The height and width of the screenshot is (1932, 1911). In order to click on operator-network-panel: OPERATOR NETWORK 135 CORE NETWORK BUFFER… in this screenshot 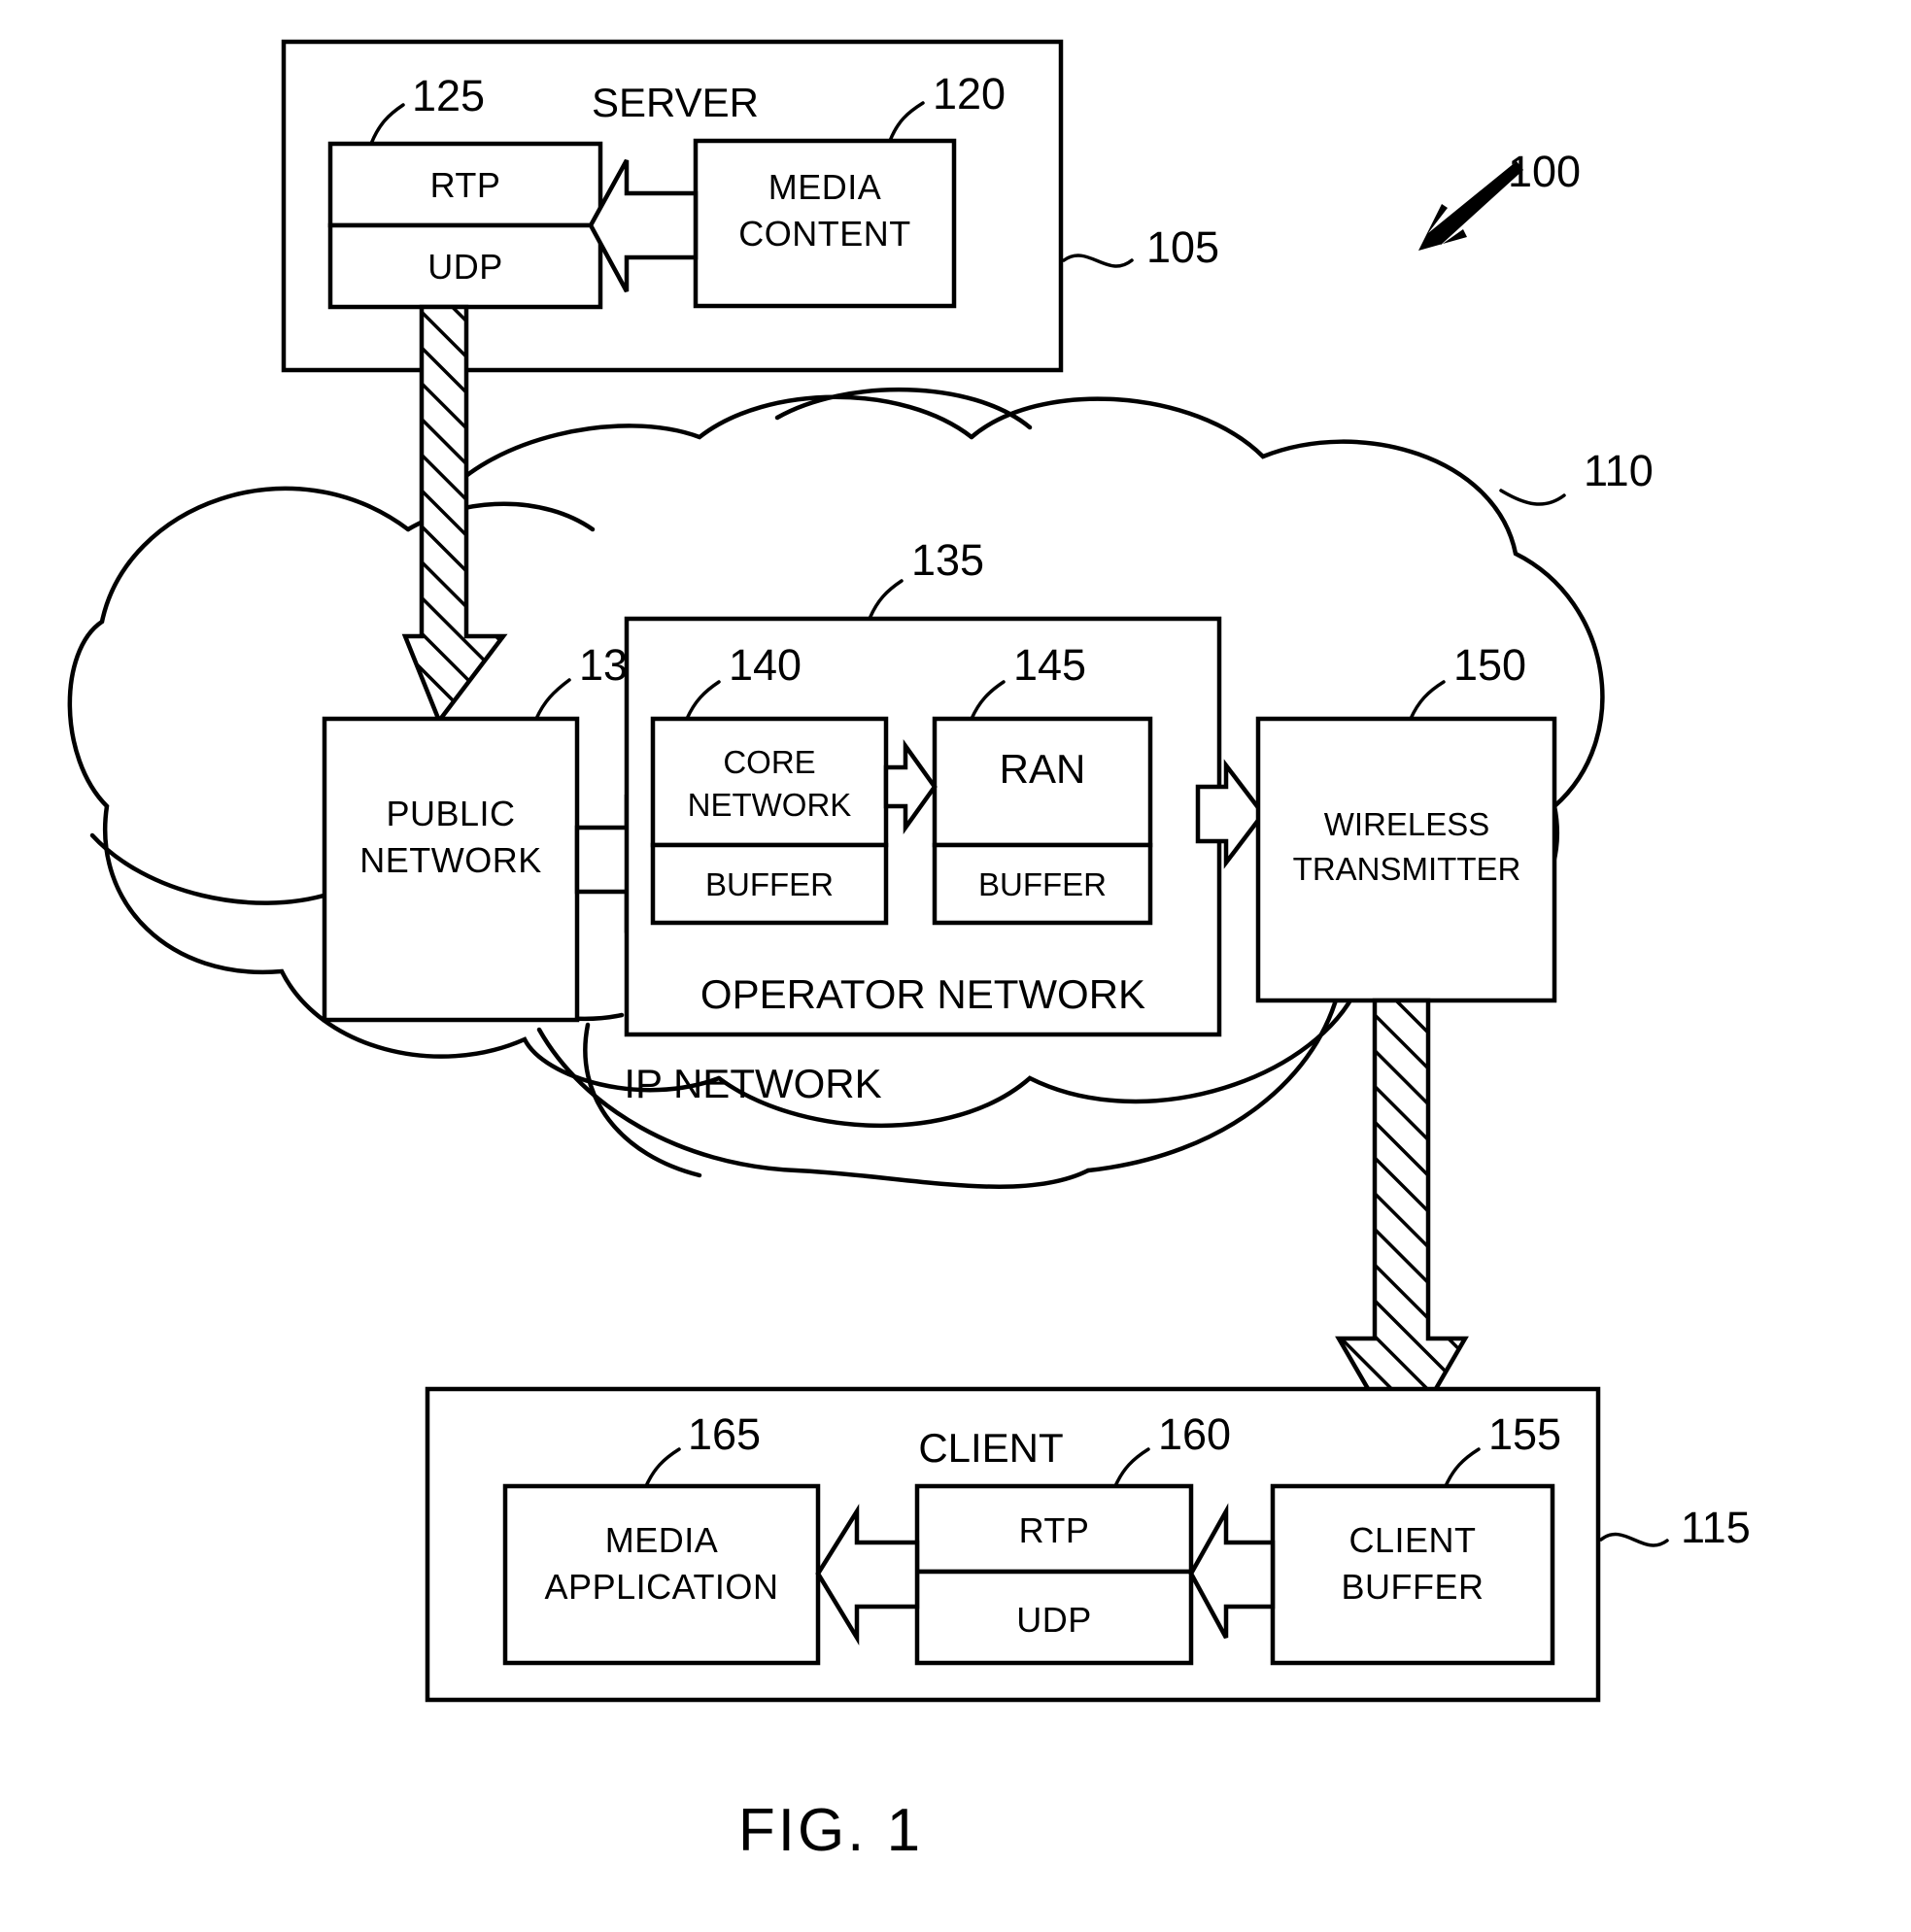, I will do `click(923, 786)`.